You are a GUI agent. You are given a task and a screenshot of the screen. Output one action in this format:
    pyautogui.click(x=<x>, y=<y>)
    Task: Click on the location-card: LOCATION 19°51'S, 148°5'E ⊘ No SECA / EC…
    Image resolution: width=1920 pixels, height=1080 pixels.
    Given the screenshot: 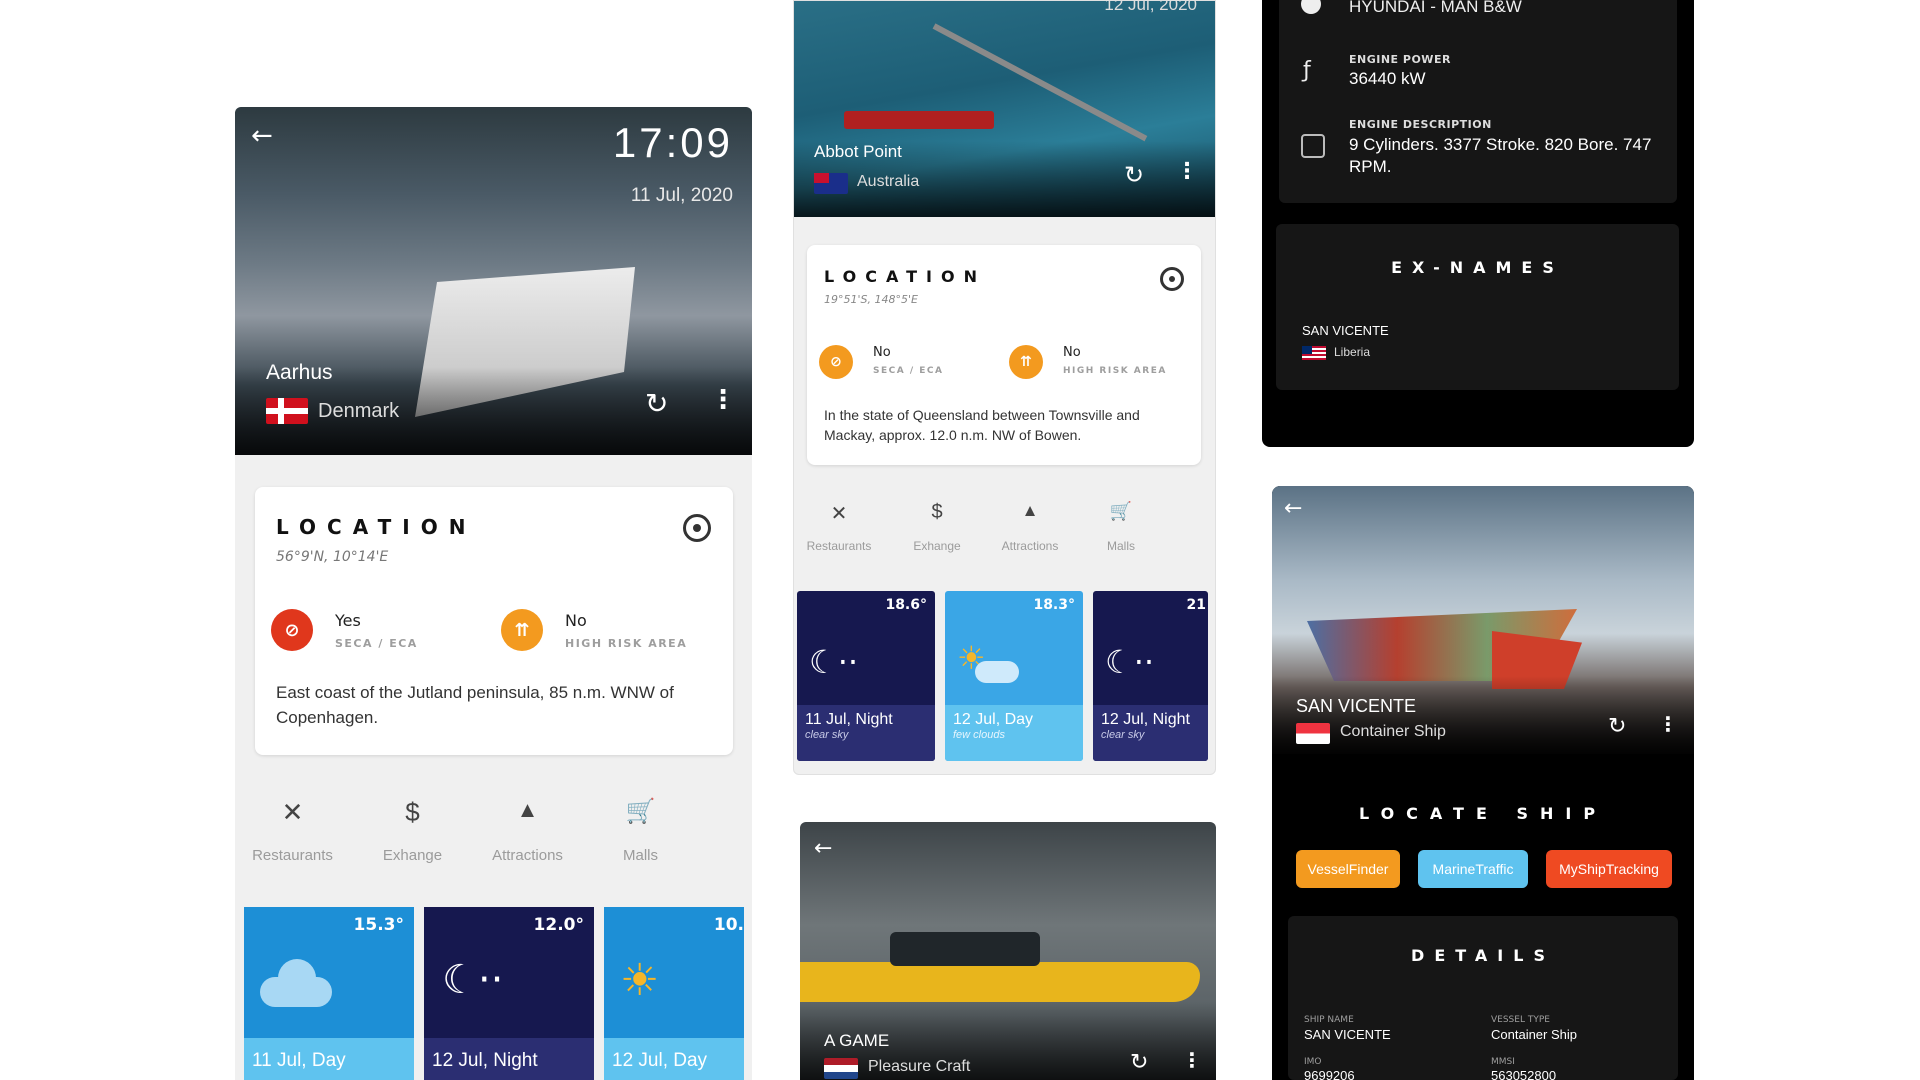 What is the action you would take?
    pyautogui.click(x=1004, y=355)
    